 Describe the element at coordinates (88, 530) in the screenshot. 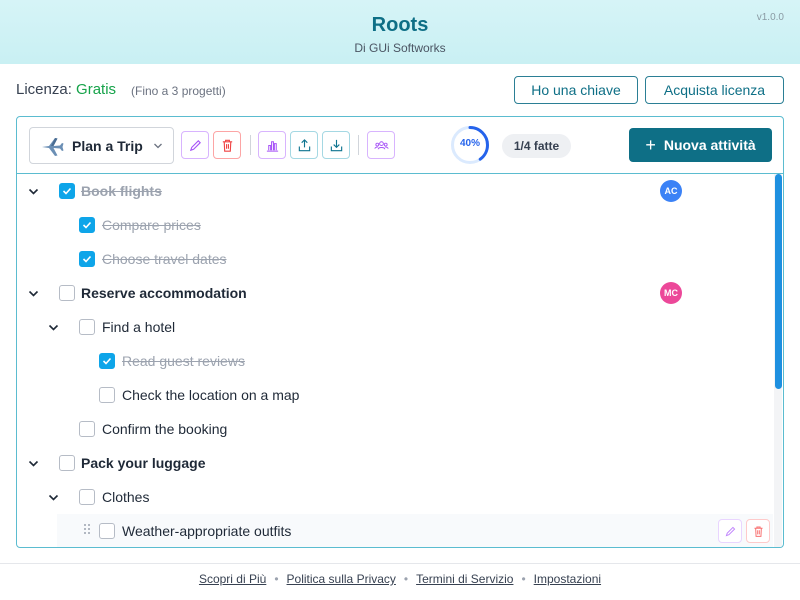

I see `drag-handle-icon` at that location.